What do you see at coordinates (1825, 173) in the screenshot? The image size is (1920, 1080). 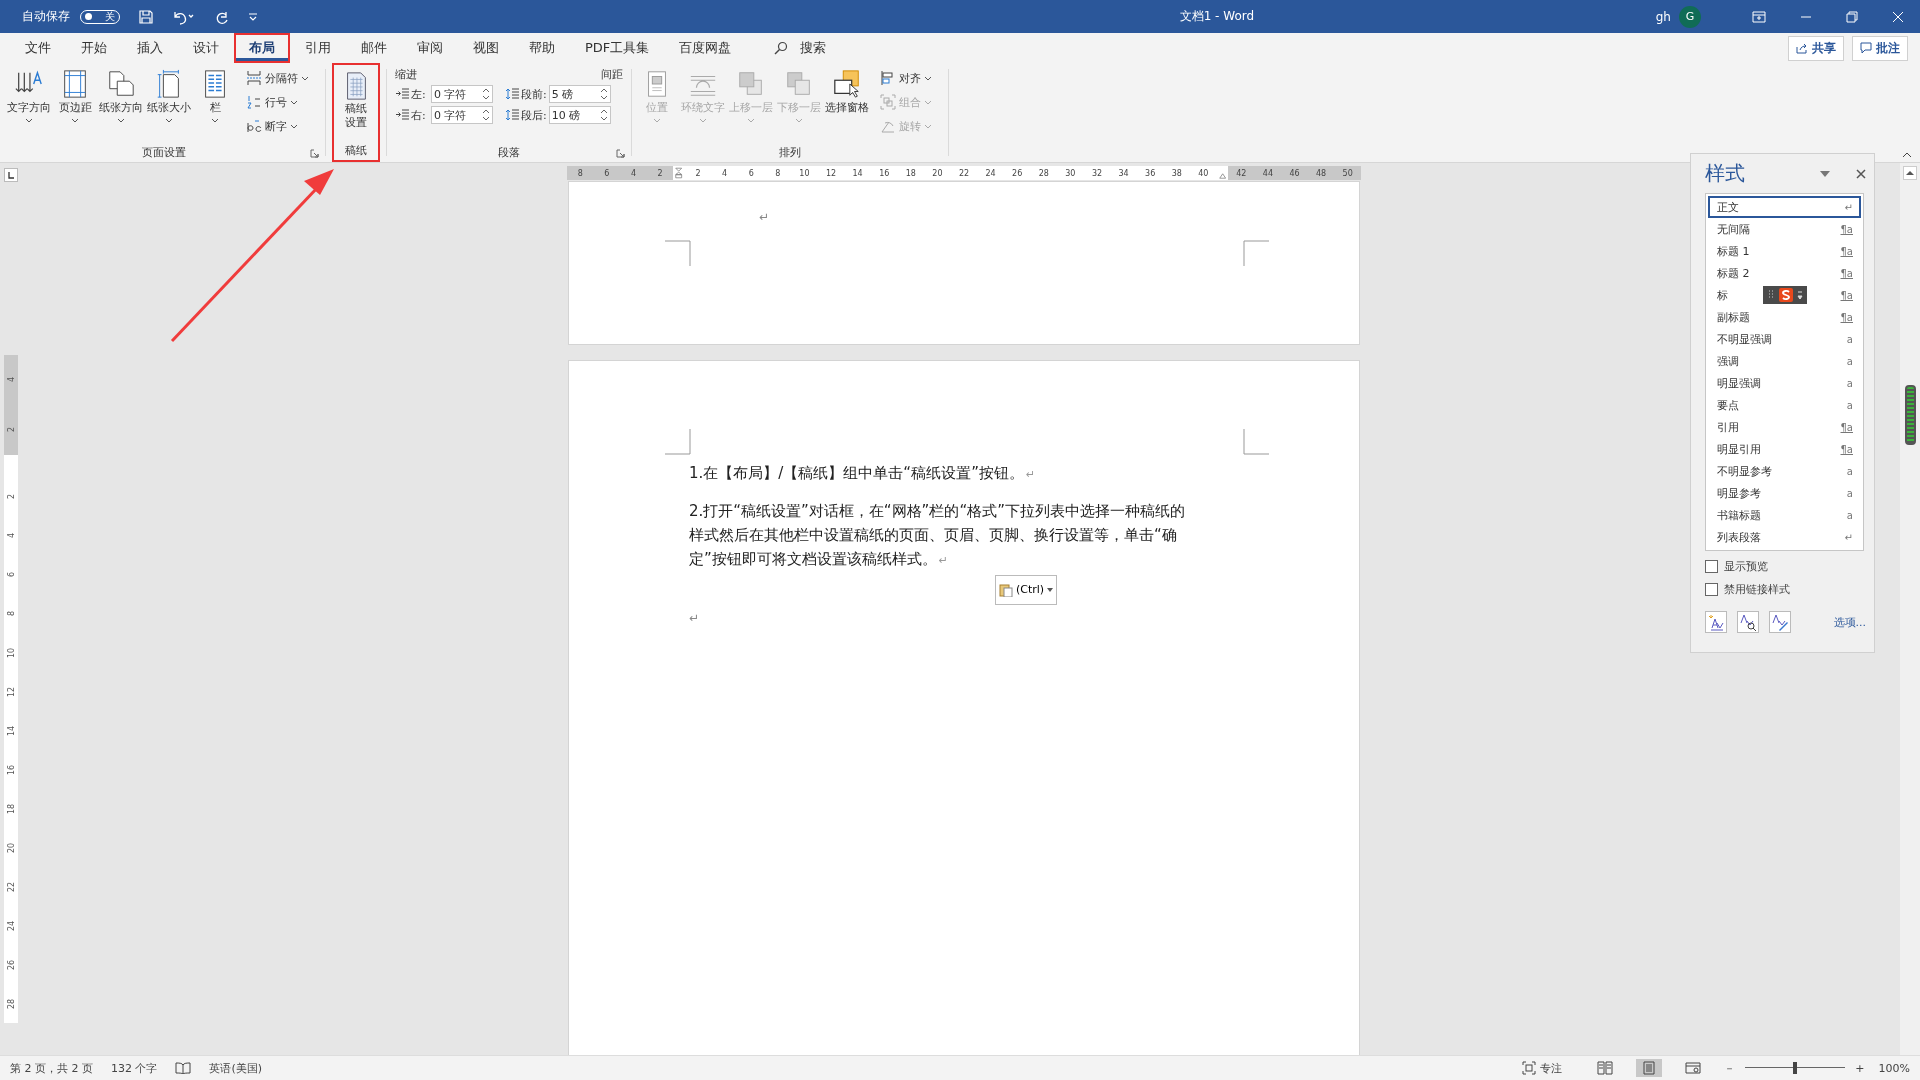 I see `pane-menu-icon` at bounding box center [1825, 173].